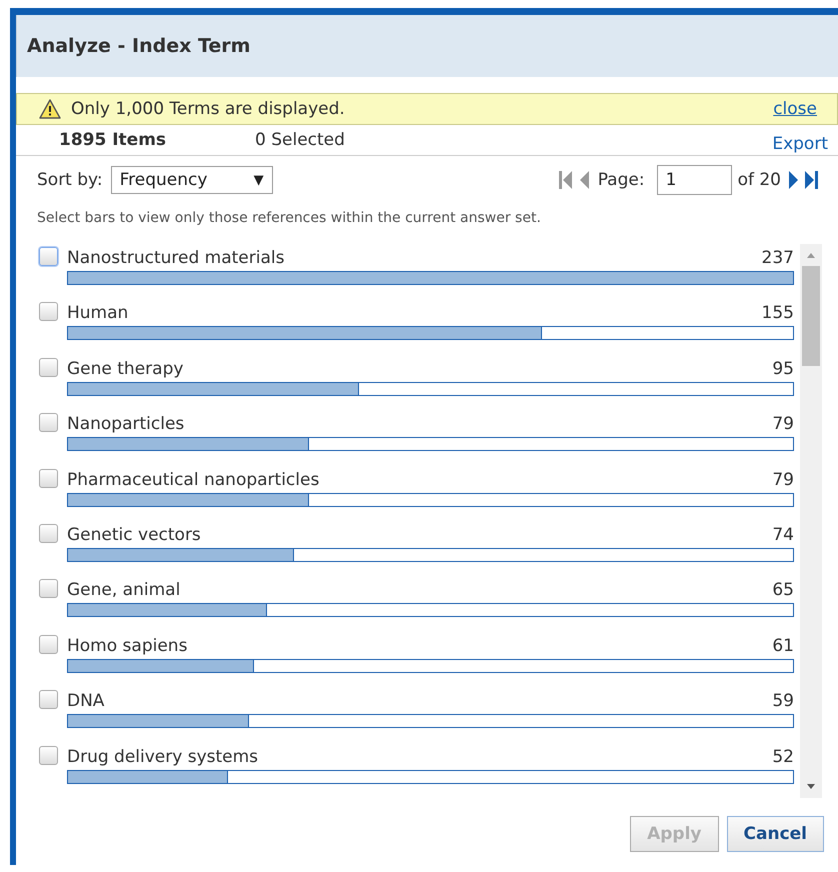 This screenshot has width=838, height=872. Describe the element at coordinates (191, 180) in the screenshot. I see `sort-dropdown: Frequency ▼` at that location.